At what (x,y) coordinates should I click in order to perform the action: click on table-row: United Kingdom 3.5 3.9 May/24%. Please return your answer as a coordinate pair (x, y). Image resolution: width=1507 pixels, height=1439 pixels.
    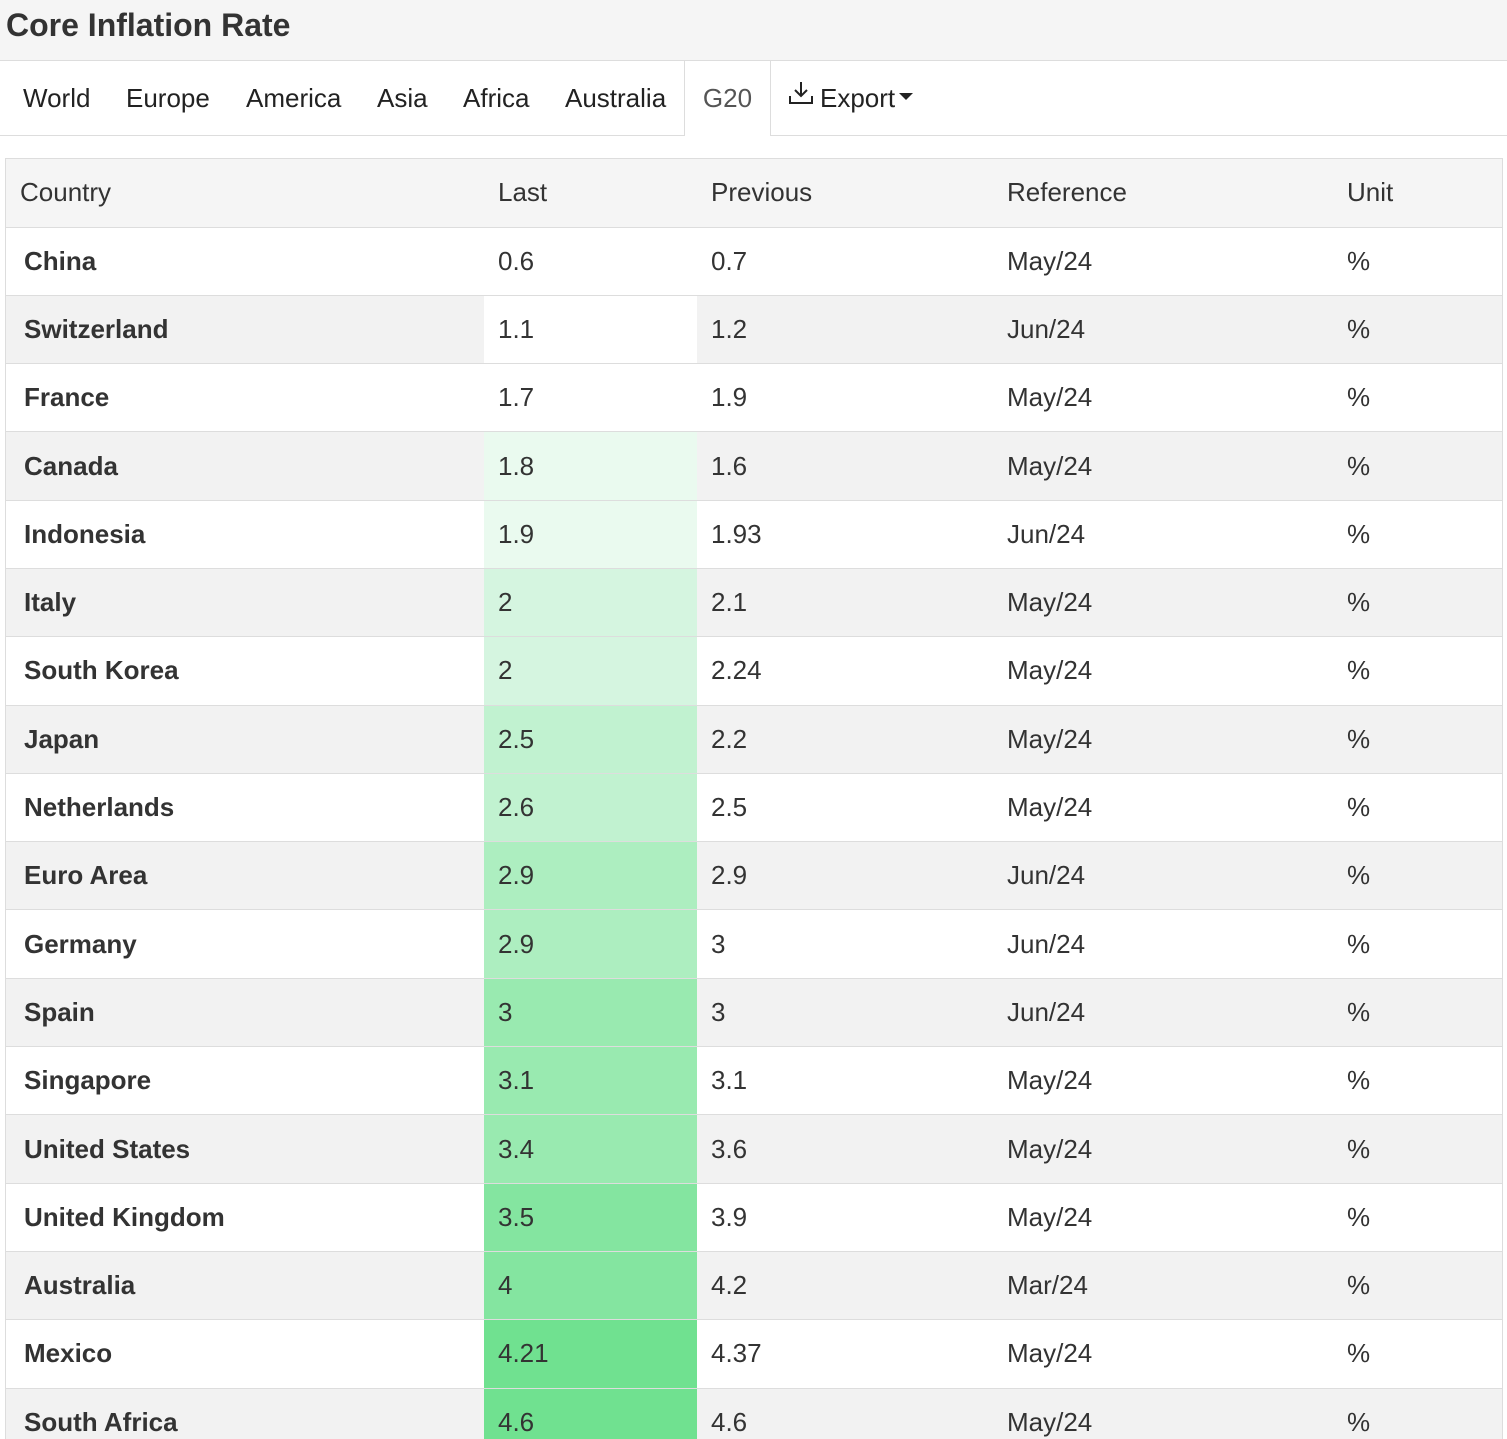
    Looking at the image, I should click on (754, 1217).